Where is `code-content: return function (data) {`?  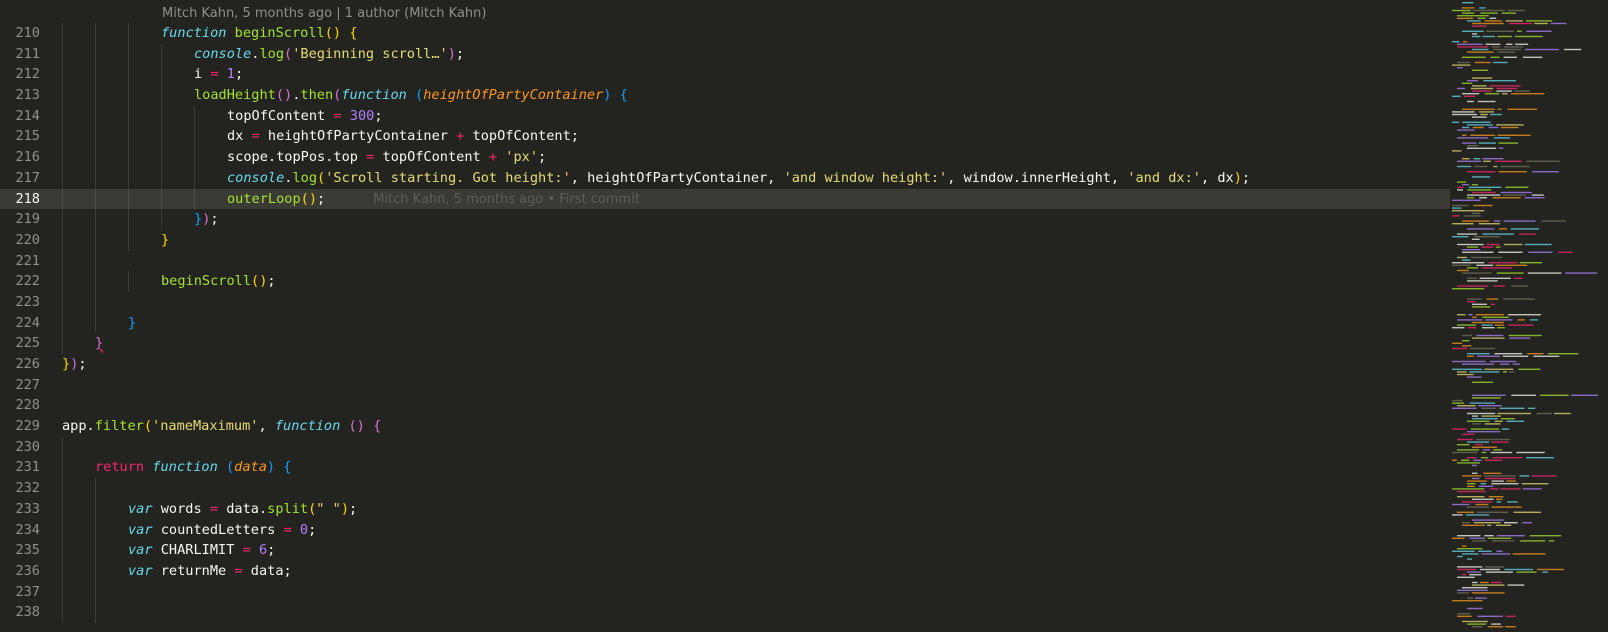
code-content: return function (data) { is located at coordinates (193, 467).